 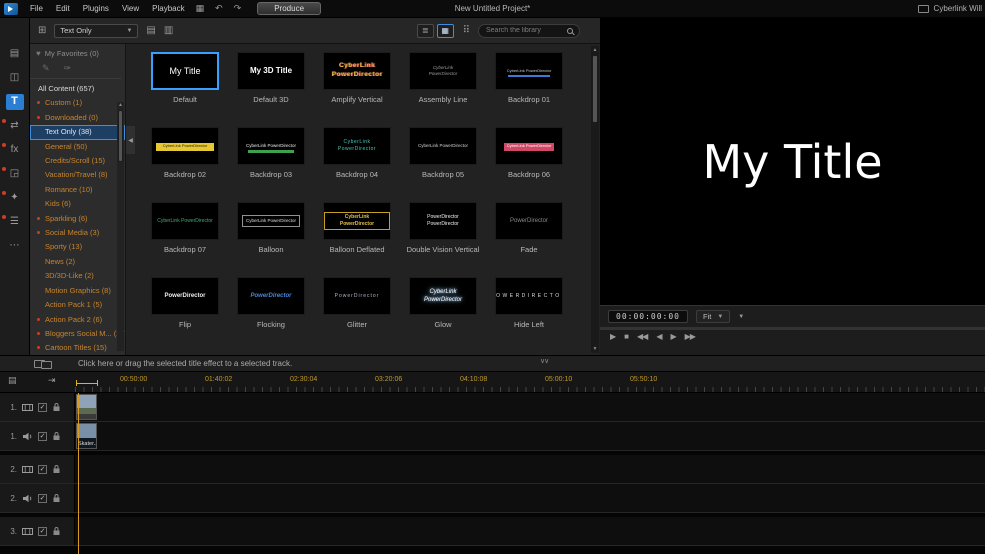 What do you see at coordinates (15, 197) in the screenshot?
I see `particle-room-button: ✦` at bounding box center [15, 197].